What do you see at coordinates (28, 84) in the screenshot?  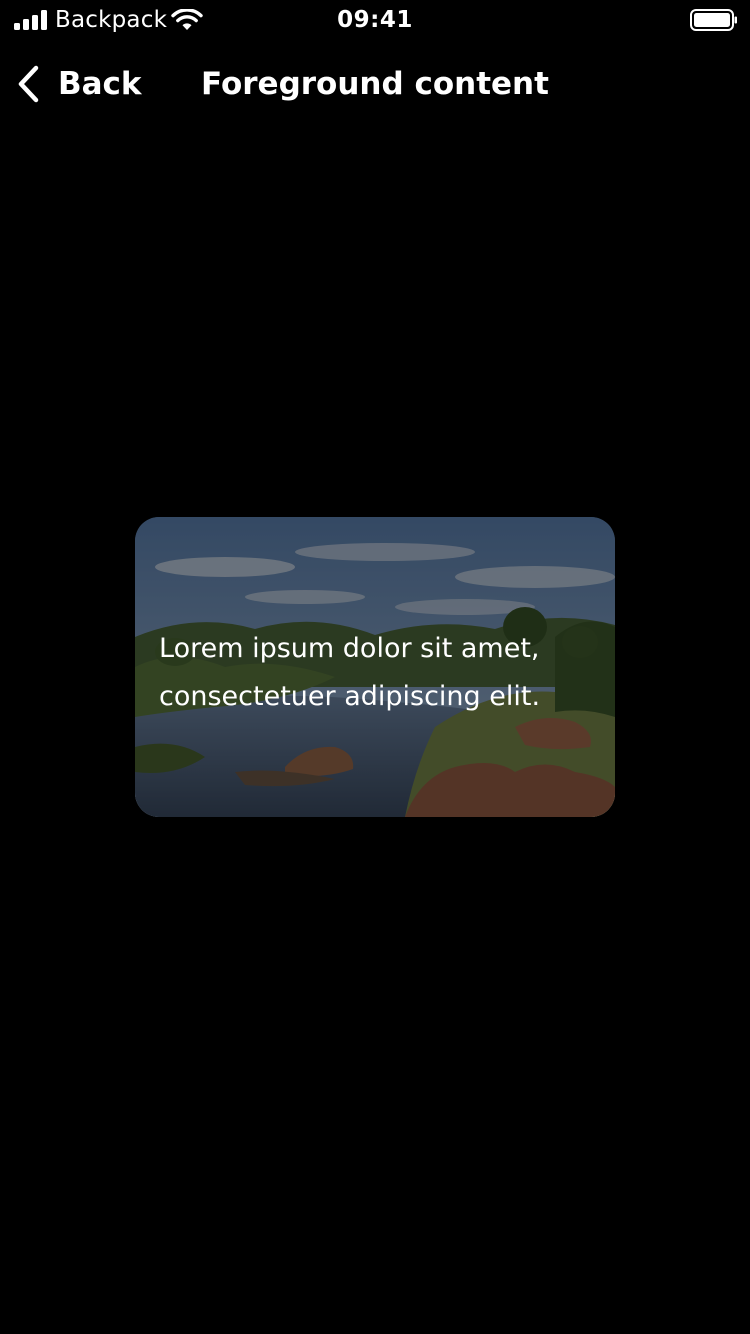 I see `chevron-left-icon` at bounding box center [28, 84].